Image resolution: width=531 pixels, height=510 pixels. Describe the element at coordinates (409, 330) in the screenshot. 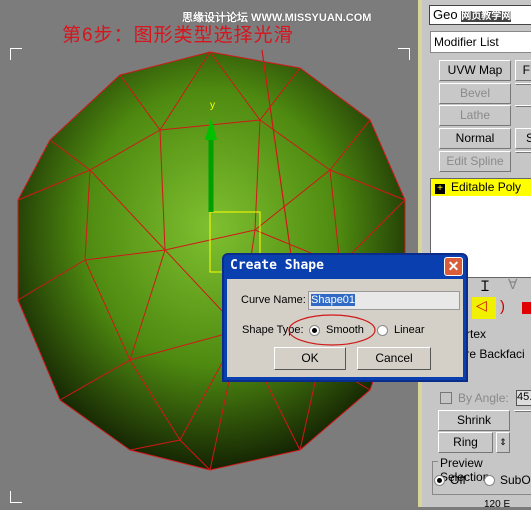

I see `linear-label: Linear` at that location.